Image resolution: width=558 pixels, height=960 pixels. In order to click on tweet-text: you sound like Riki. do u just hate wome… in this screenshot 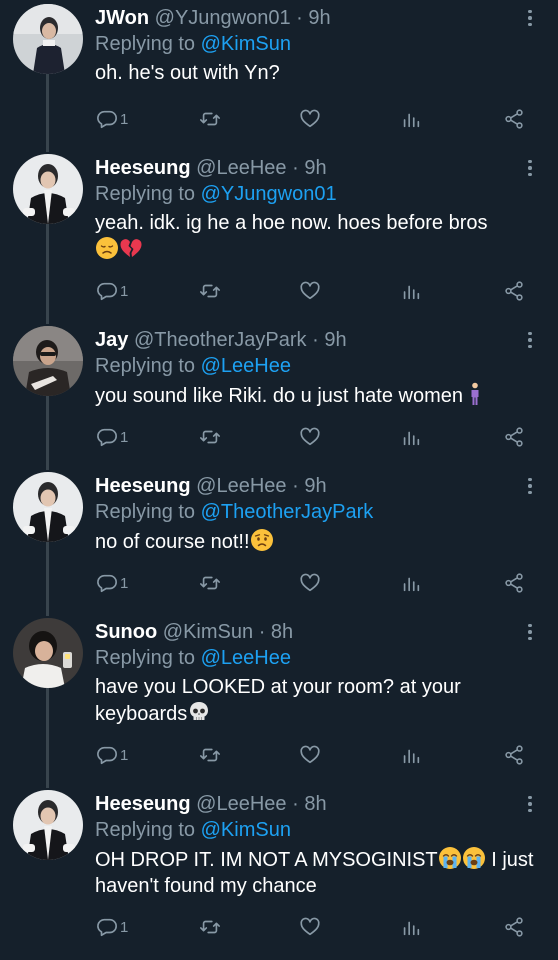, I will do `click(315, 395)`.